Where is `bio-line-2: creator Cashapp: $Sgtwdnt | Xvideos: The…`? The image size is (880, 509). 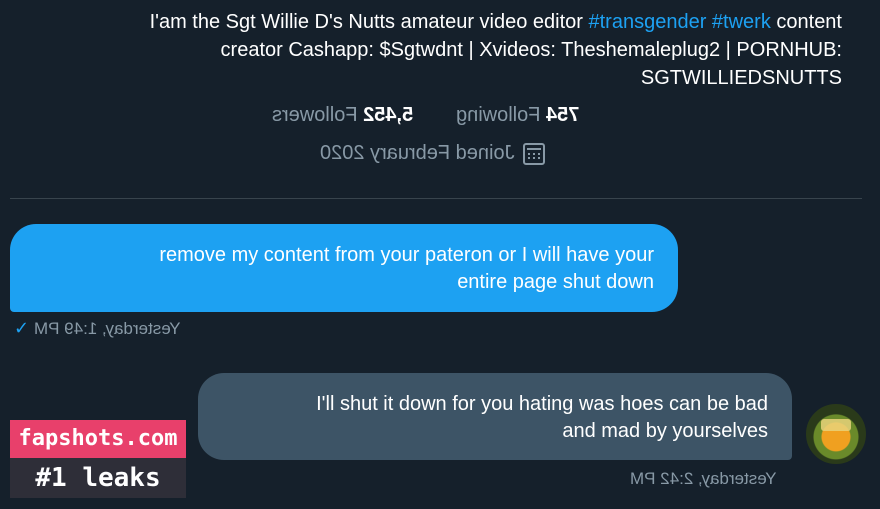 bio-line-2: creator Cashapp: $Sgtwdnt | Xvideos: The… is located at coordinates (531, 50).